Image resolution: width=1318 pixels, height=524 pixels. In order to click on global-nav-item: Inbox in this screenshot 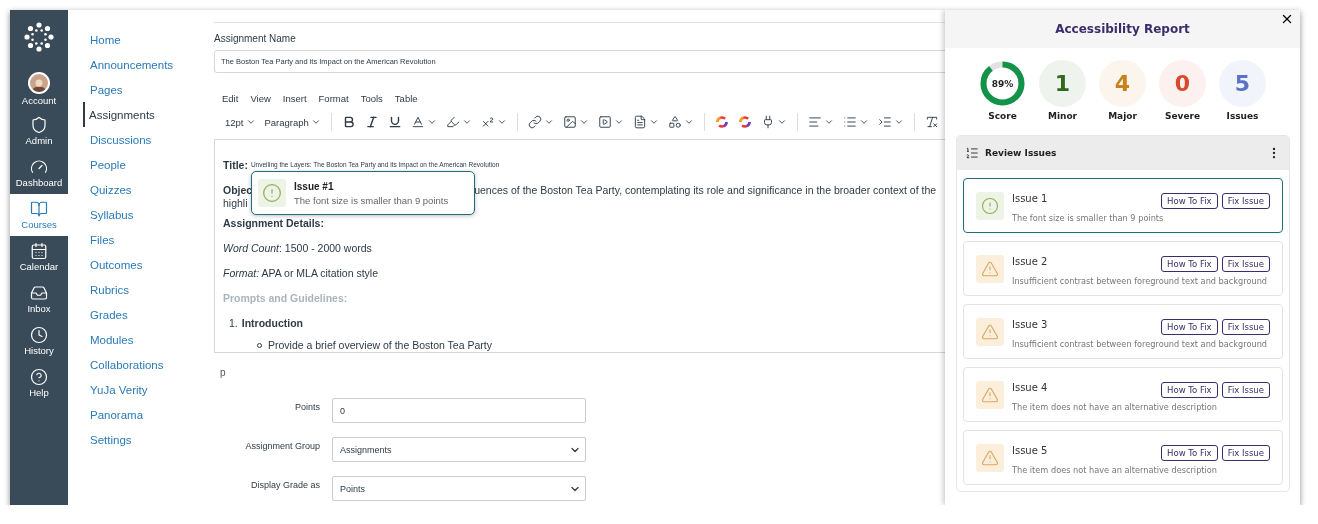, I will do `click(39, 299)`.